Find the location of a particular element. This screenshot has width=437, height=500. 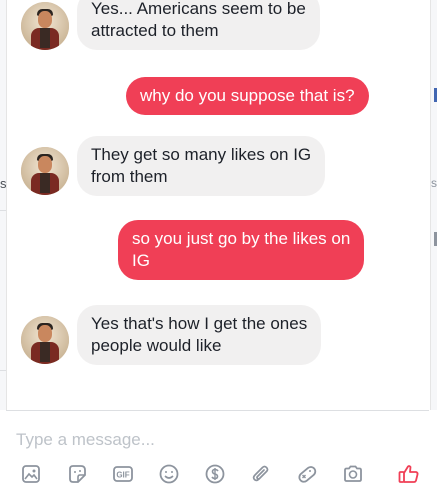

sticker-button is located at coordinates (77, 474).